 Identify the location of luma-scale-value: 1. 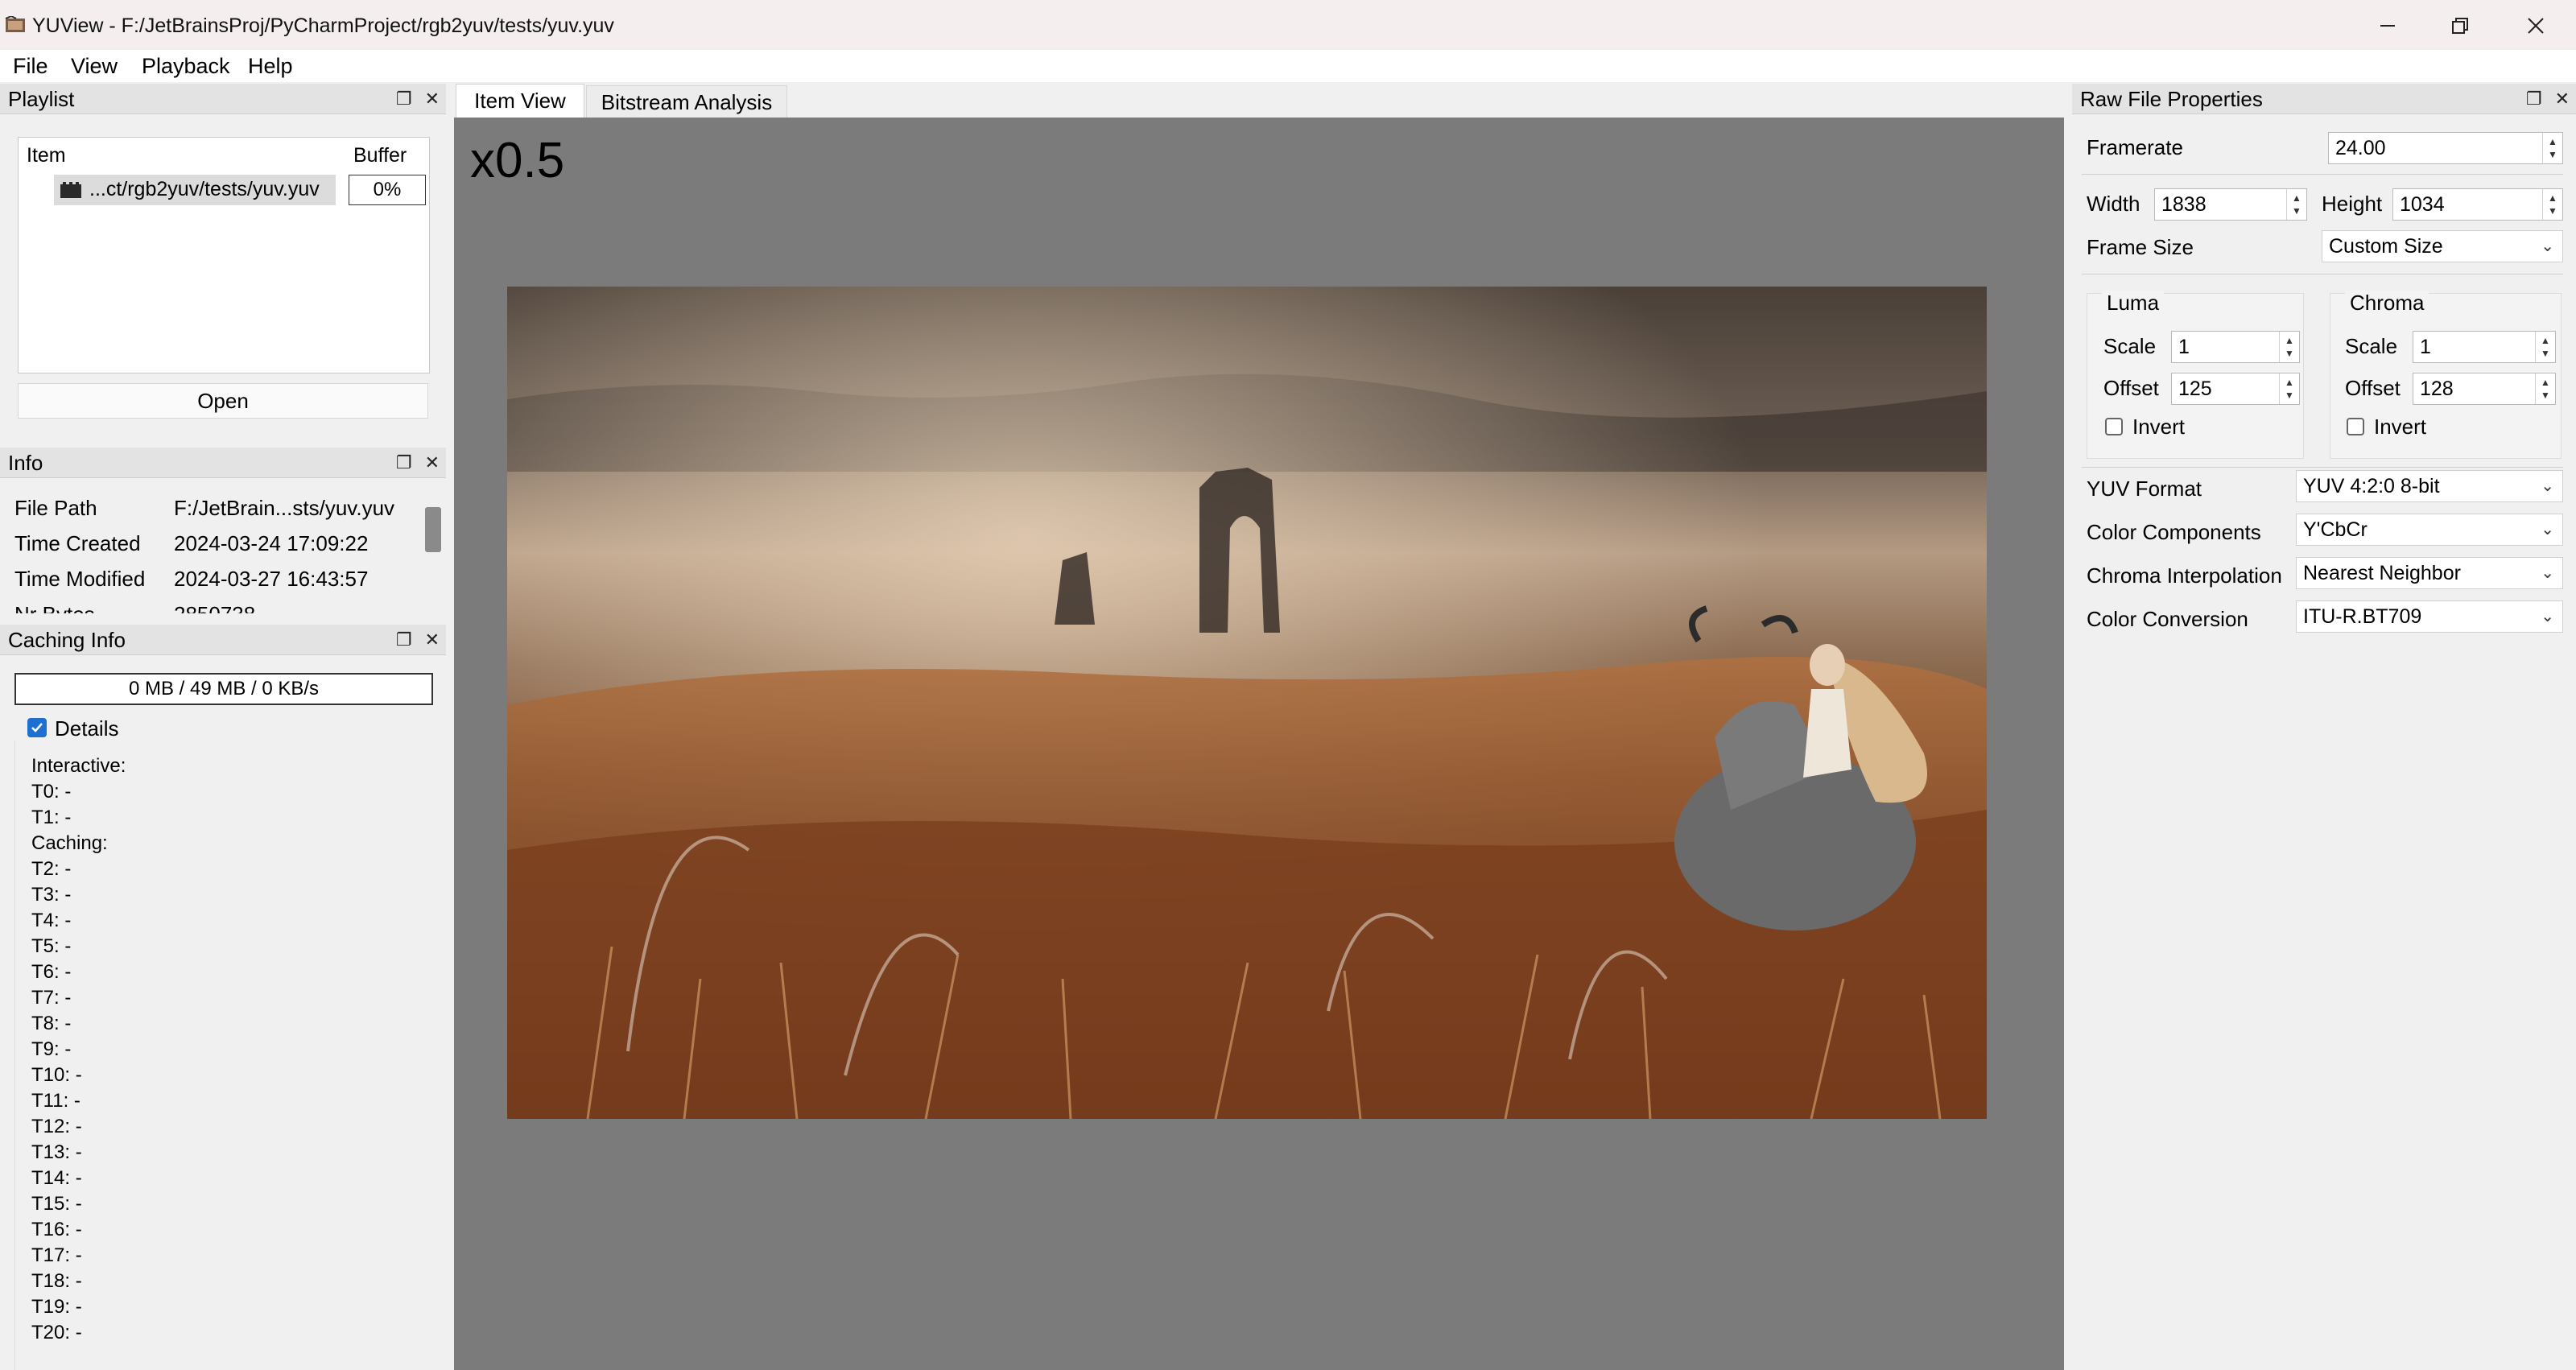
(2184, 347).